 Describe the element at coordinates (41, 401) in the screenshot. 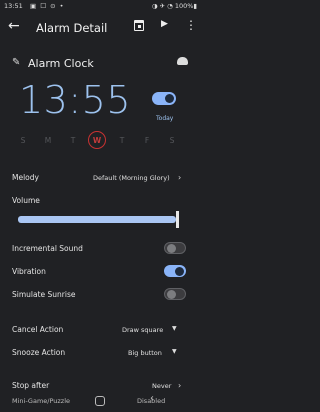

I see `nav-left-label: Mini-Game/Puzzle` at that location.